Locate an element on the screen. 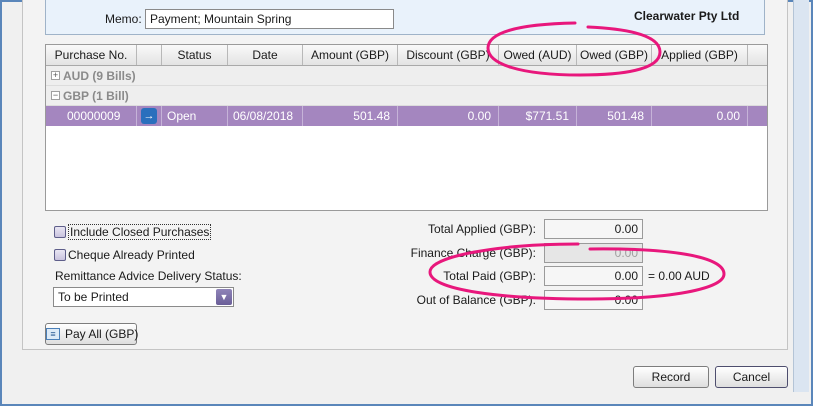 The image size is (813, 406). cell-applied: 0.00 is located at coordinates (700, 116).